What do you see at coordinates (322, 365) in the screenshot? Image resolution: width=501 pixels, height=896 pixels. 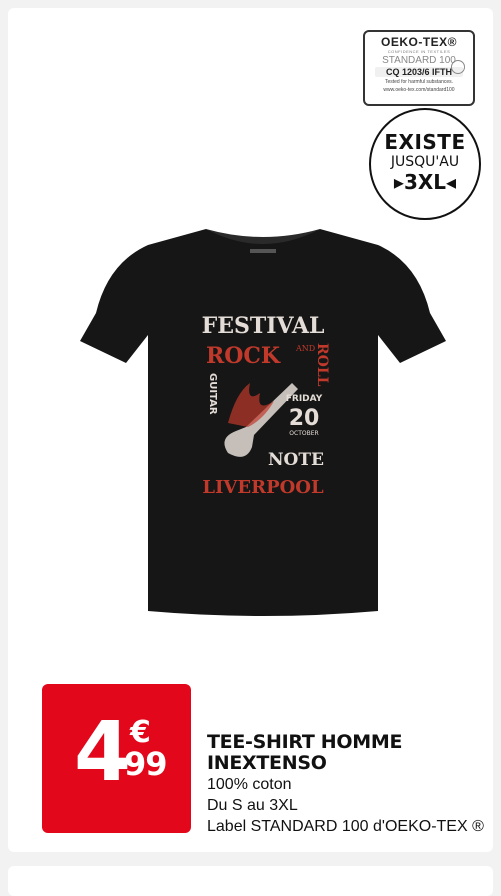 I see `print-roll: ROLL` at bounding box center [322, 365].